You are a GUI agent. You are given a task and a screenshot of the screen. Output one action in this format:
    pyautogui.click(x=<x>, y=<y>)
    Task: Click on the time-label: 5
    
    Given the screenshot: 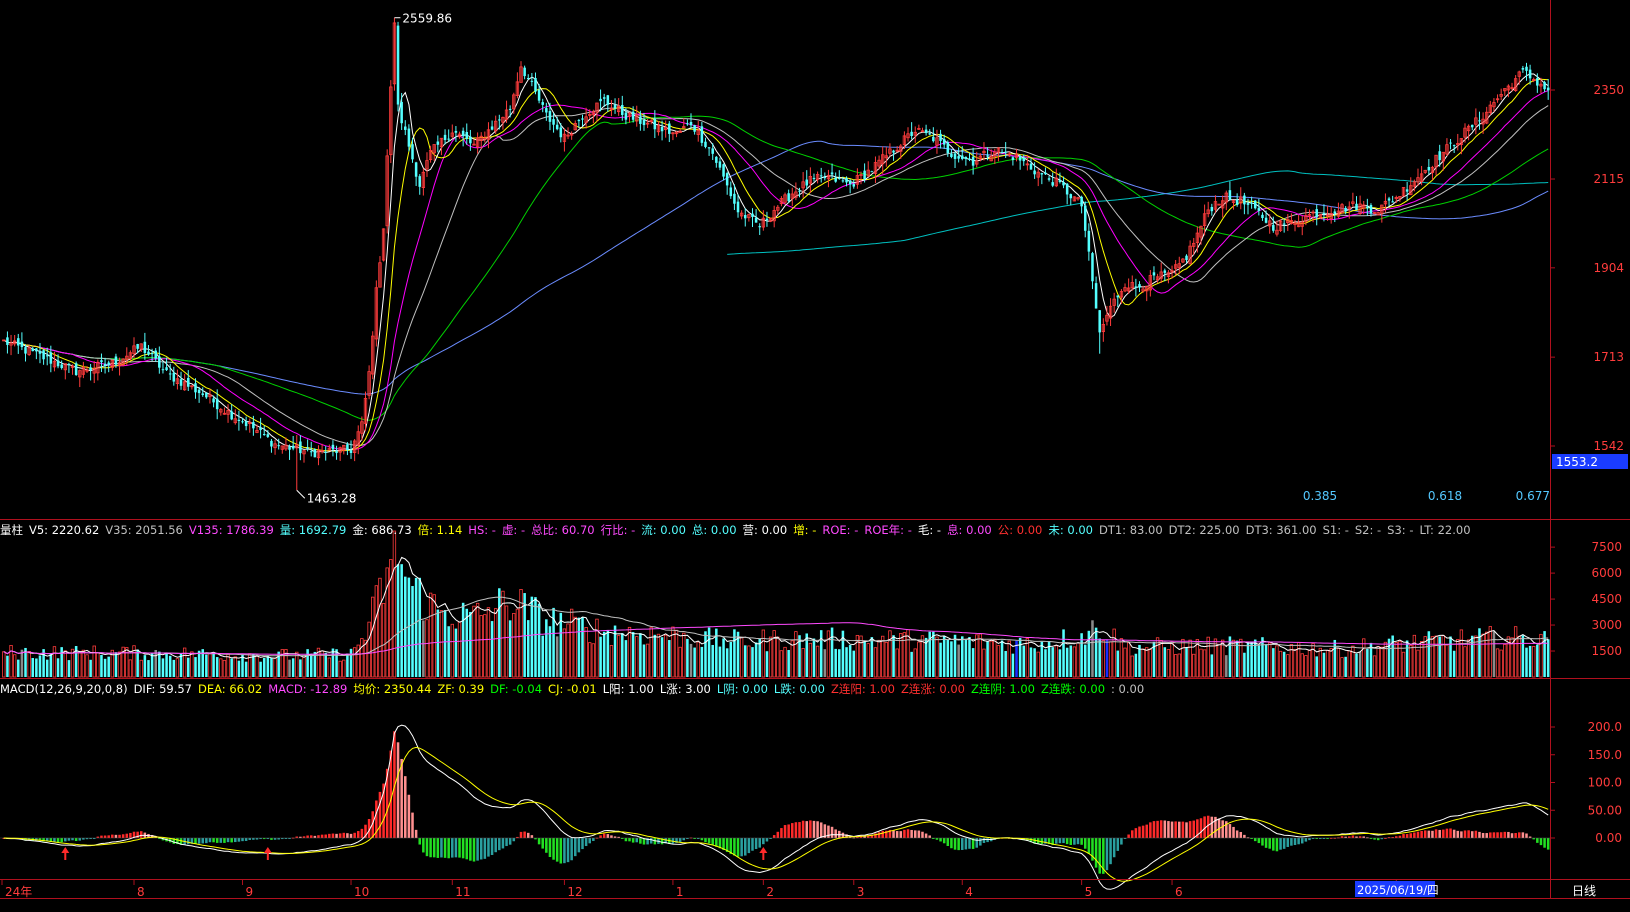 What is the action you would take?
    pyautogui.click(x=1089, y=892)
    